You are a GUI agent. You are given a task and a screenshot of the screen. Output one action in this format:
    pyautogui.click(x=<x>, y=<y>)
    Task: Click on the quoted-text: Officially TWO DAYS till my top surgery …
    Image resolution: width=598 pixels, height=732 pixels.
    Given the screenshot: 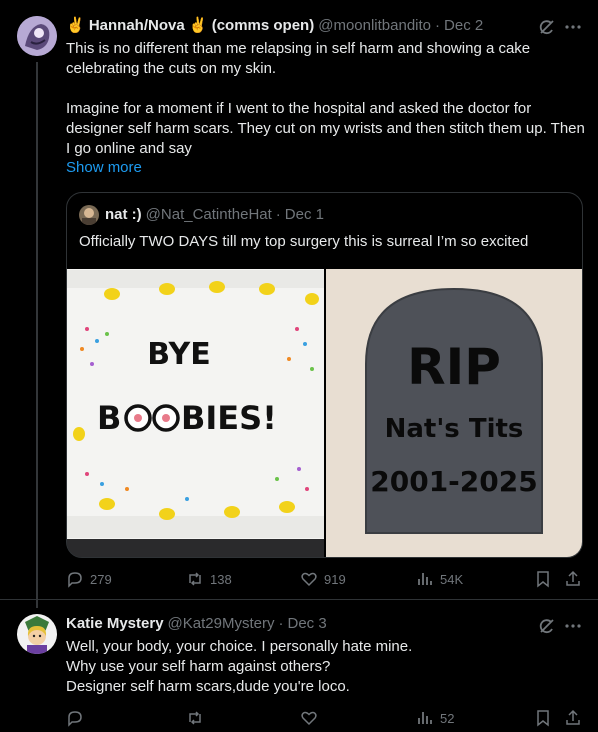 What is the action you would take?
    pyautogui.click(x=304, y=241)
    